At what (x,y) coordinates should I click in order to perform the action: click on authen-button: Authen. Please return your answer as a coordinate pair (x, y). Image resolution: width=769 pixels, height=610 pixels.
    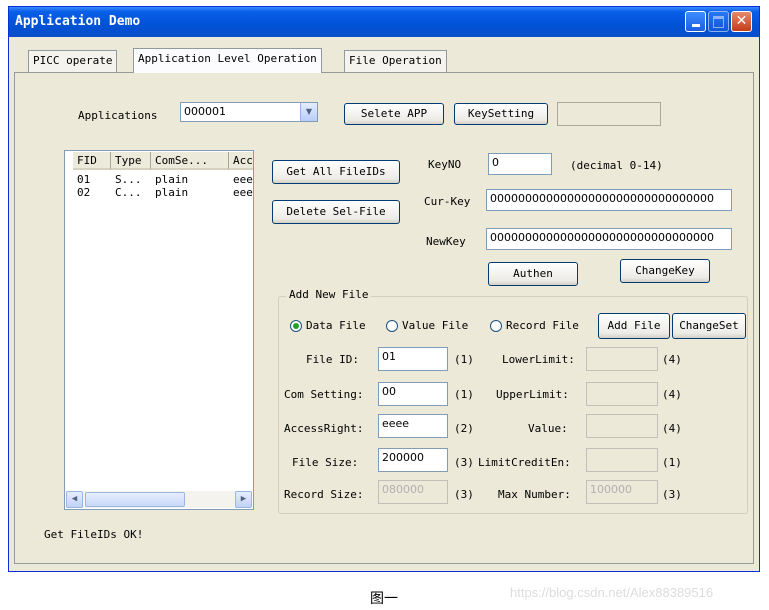
    Looking at the image, I should click on (533, 274).